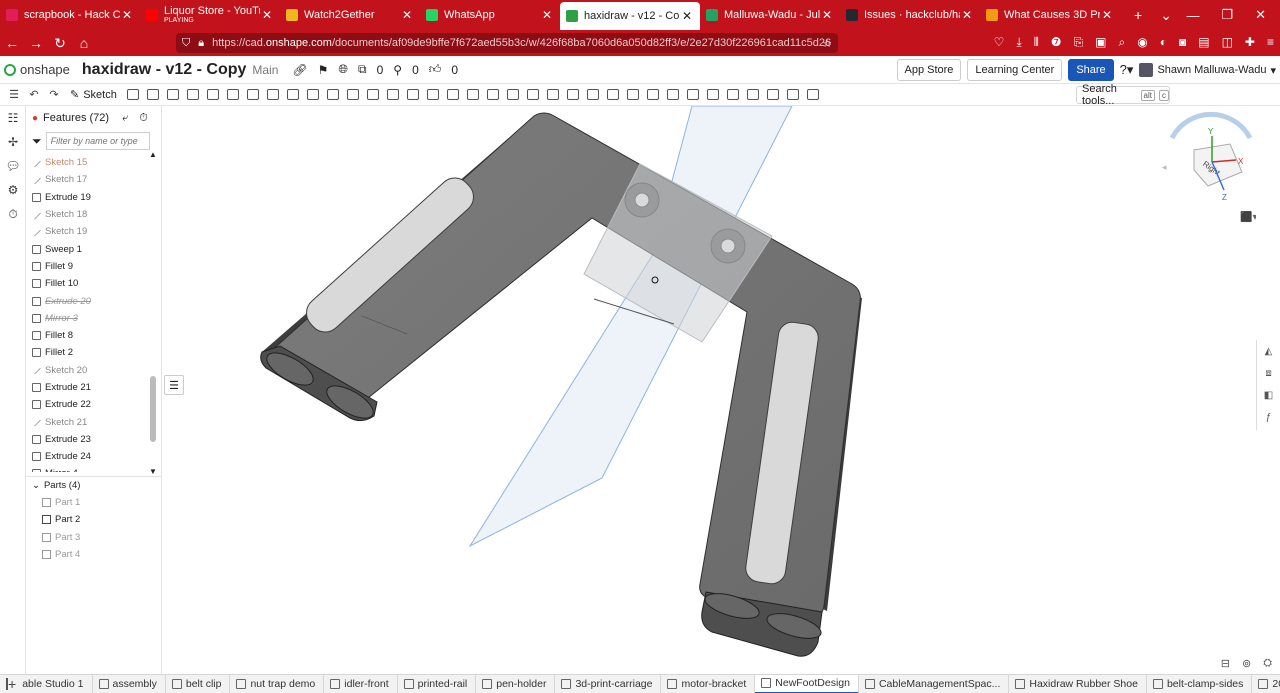  I want to click on feature-item: Sketch 18, so click(87, 214).